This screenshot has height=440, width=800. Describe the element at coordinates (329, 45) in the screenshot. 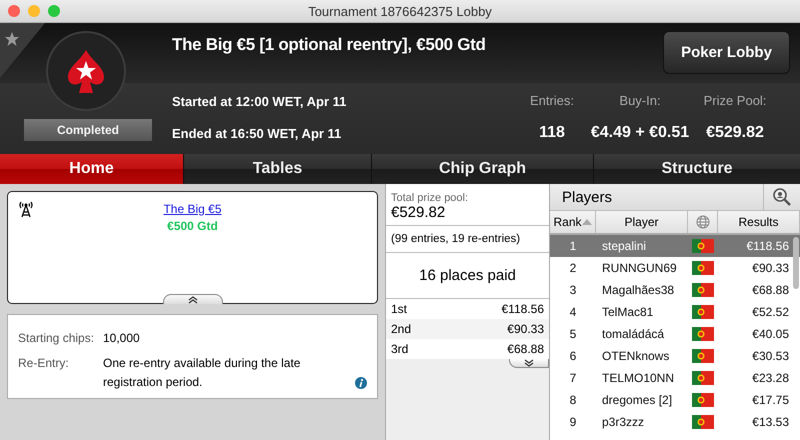

I see `tournament-title: The Big €5 [1 optional reentry], €500 Gtd` at that location.